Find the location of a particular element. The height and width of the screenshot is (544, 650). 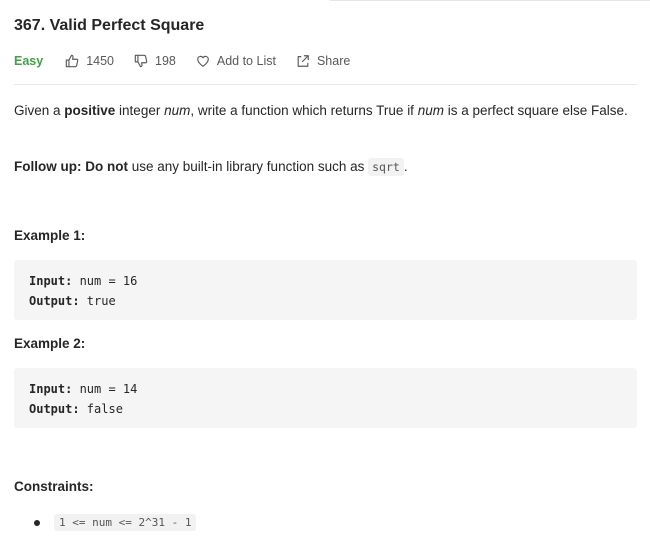

bullet is located at coordinates (37, 522).